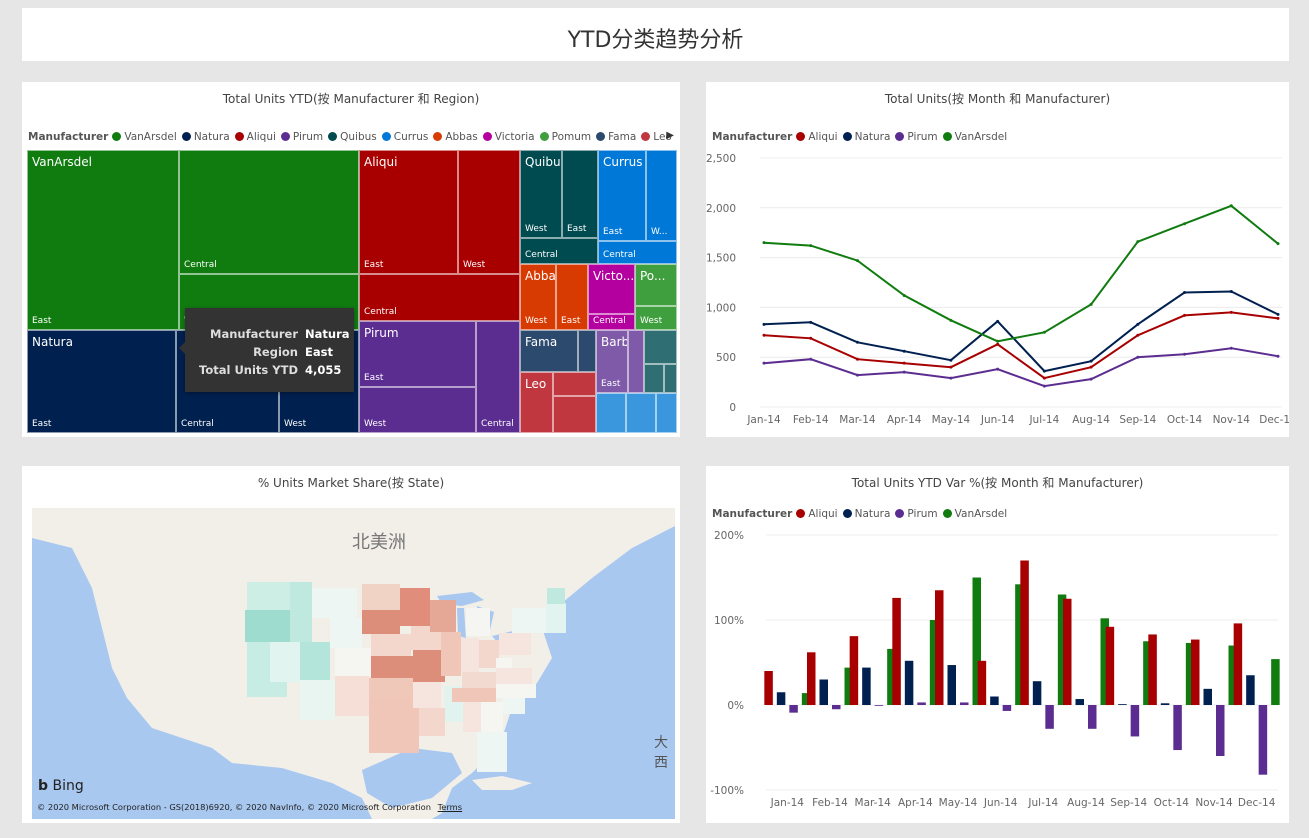 Image resolution: width=1309 pixels, height=838 pixels. Describe the element at coordinates (915, 803) in the screenshot. I see `bar-x-tick-label: Apr-14` at that location.